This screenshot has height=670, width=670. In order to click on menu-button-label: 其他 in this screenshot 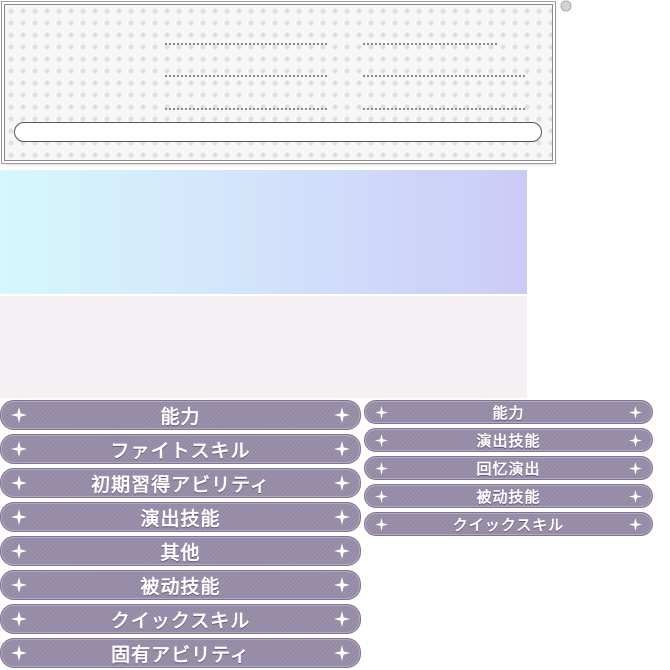, I will do `click(180, 552)`.